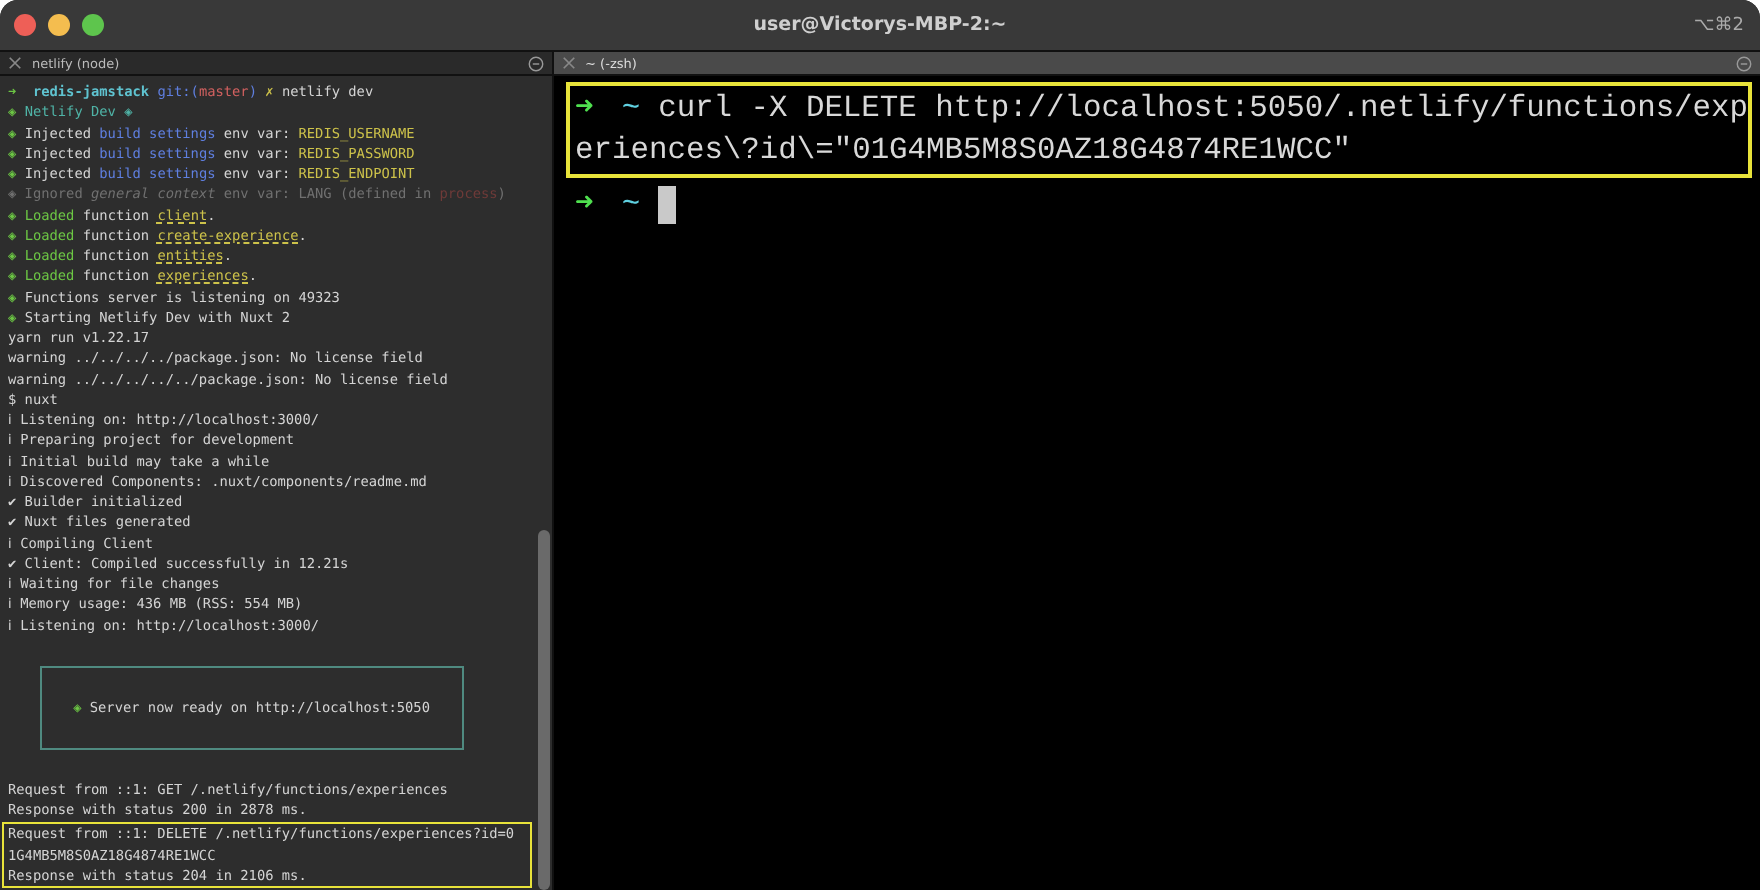 The height and width of the screenshot is (890, 1760). Describe the element at coordinates (59, 25) in the screenshot. I see `minimize-button` at that location.